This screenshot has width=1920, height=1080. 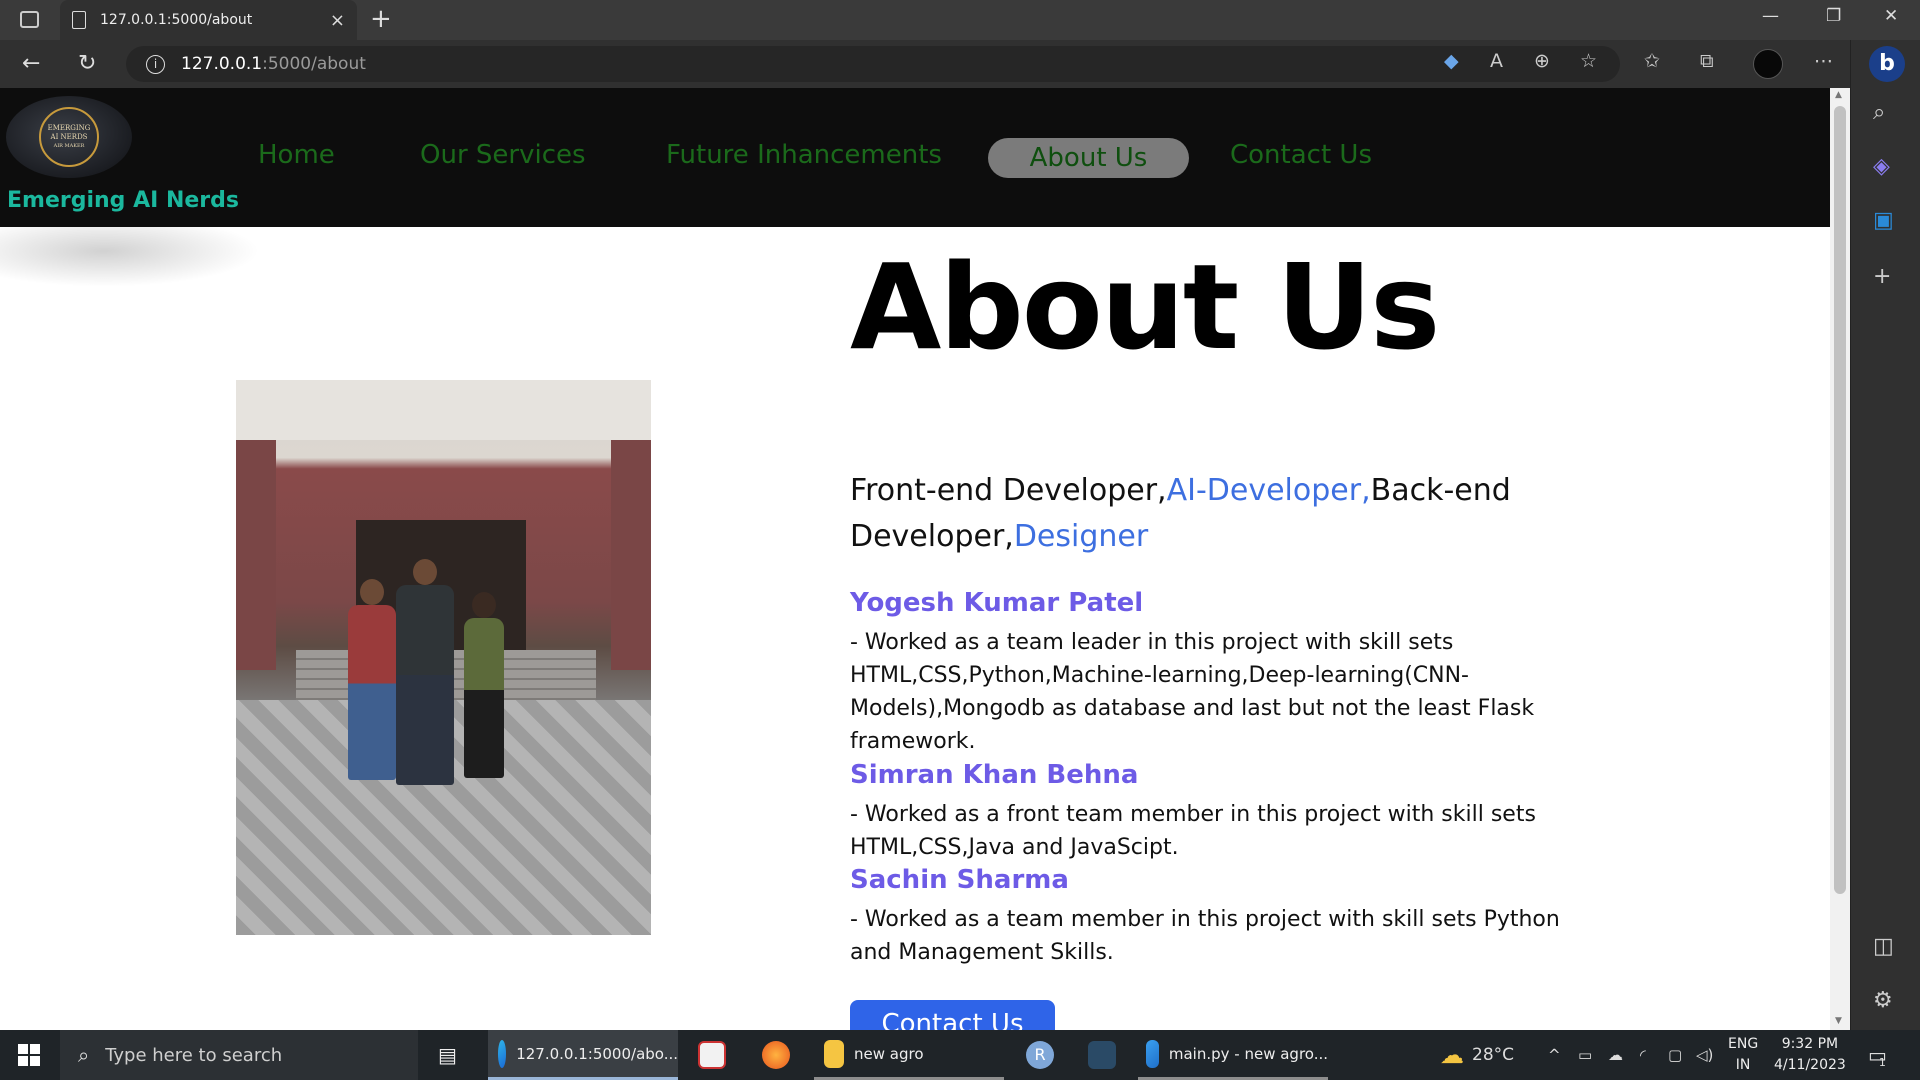 What do you see at coordinates (1452, 1055) in the screenshot?
I see `weather-icon: ☁` at bounding box center [1452, 1055].